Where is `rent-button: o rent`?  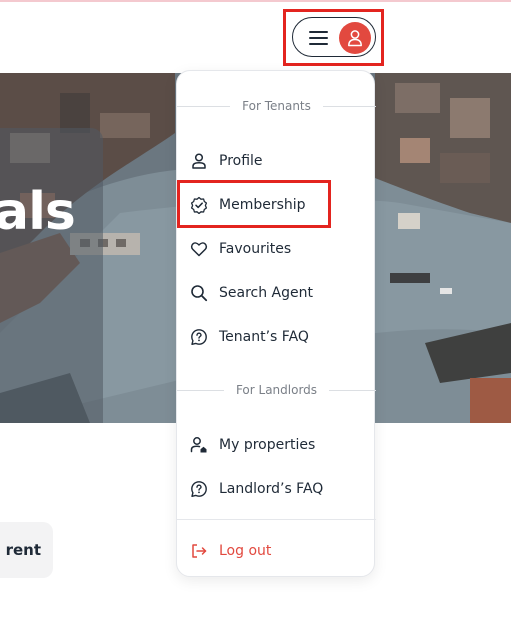
rent-button: o rent is located at coordinates (26, 550).